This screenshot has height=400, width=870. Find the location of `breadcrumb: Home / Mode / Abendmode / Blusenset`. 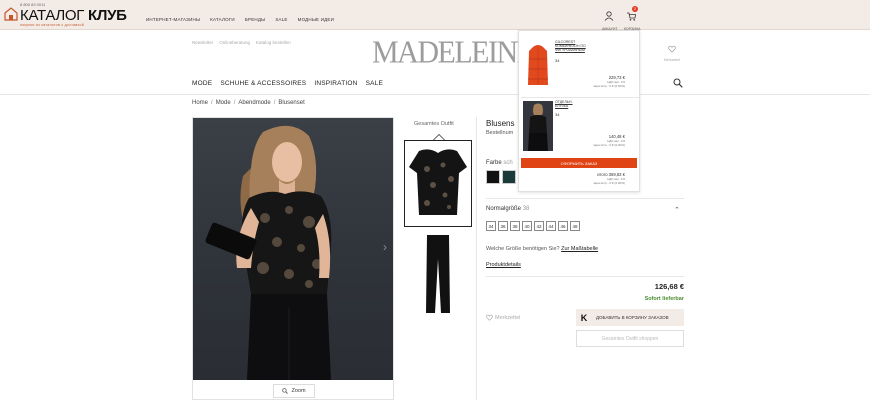

breadcrumb: Home / Mode / Abendmode / Blusenset is located at coordinates (248, 103).